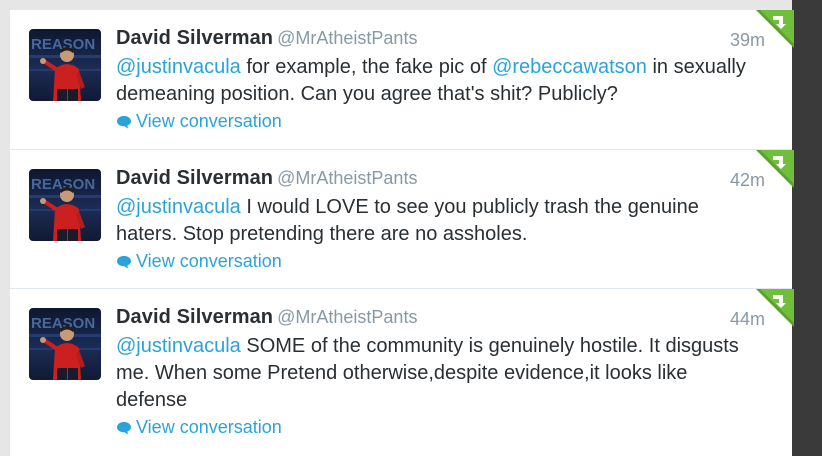 The height and width of the screenshot is (456, 822). Describe the element at coordinates (807, 228) in the screenshot. I see `scrollbar-gutter` at that location.